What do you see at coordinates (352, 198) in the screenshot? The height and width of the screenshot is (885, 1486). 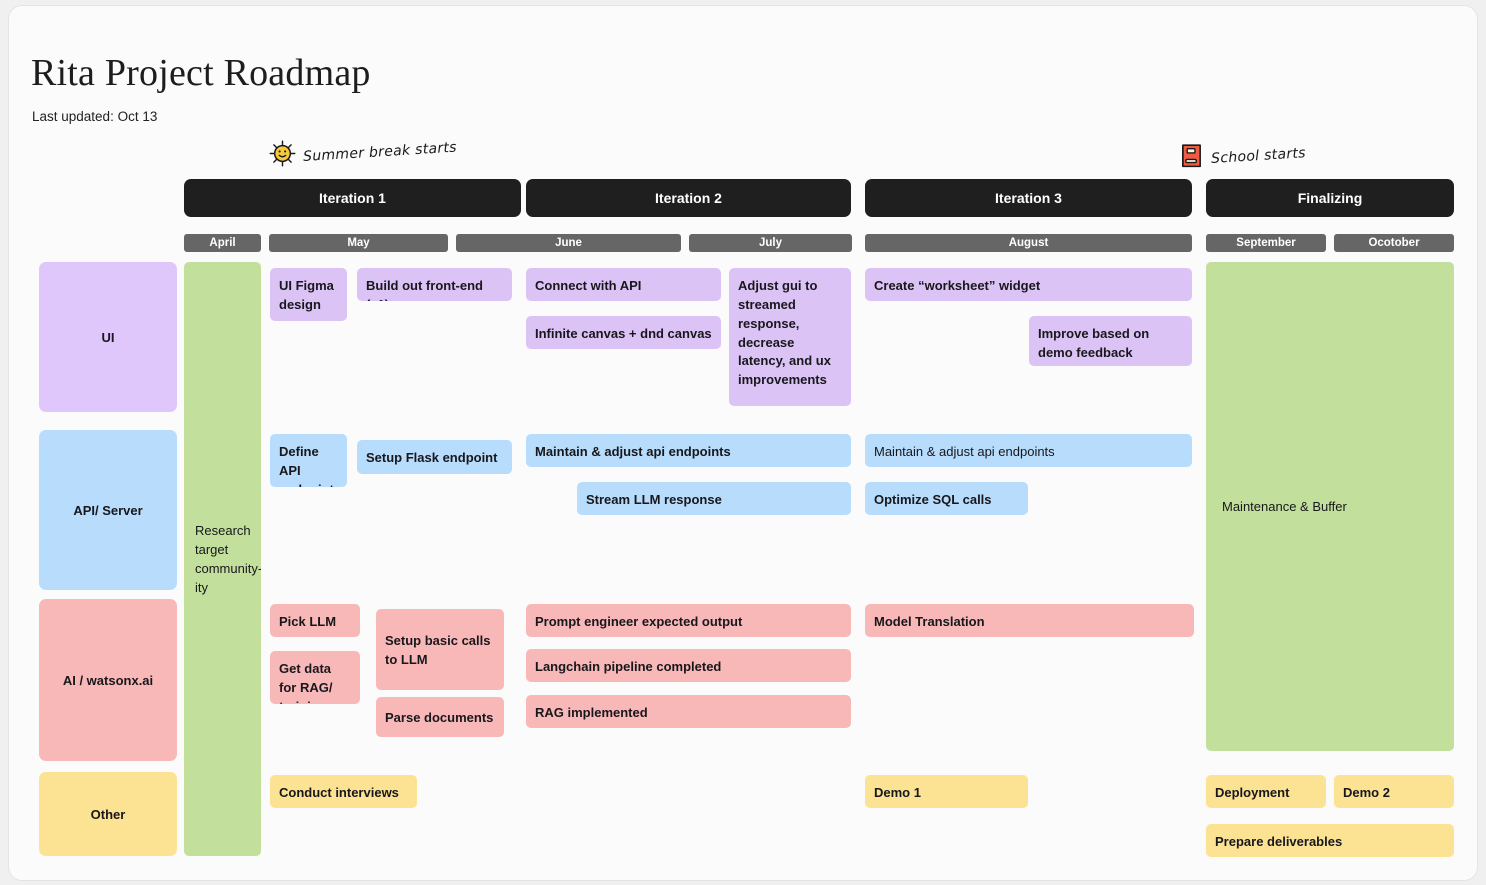 I see `phase-bar-iteration-1: Iteration 1` at bounding box center [352, 198].